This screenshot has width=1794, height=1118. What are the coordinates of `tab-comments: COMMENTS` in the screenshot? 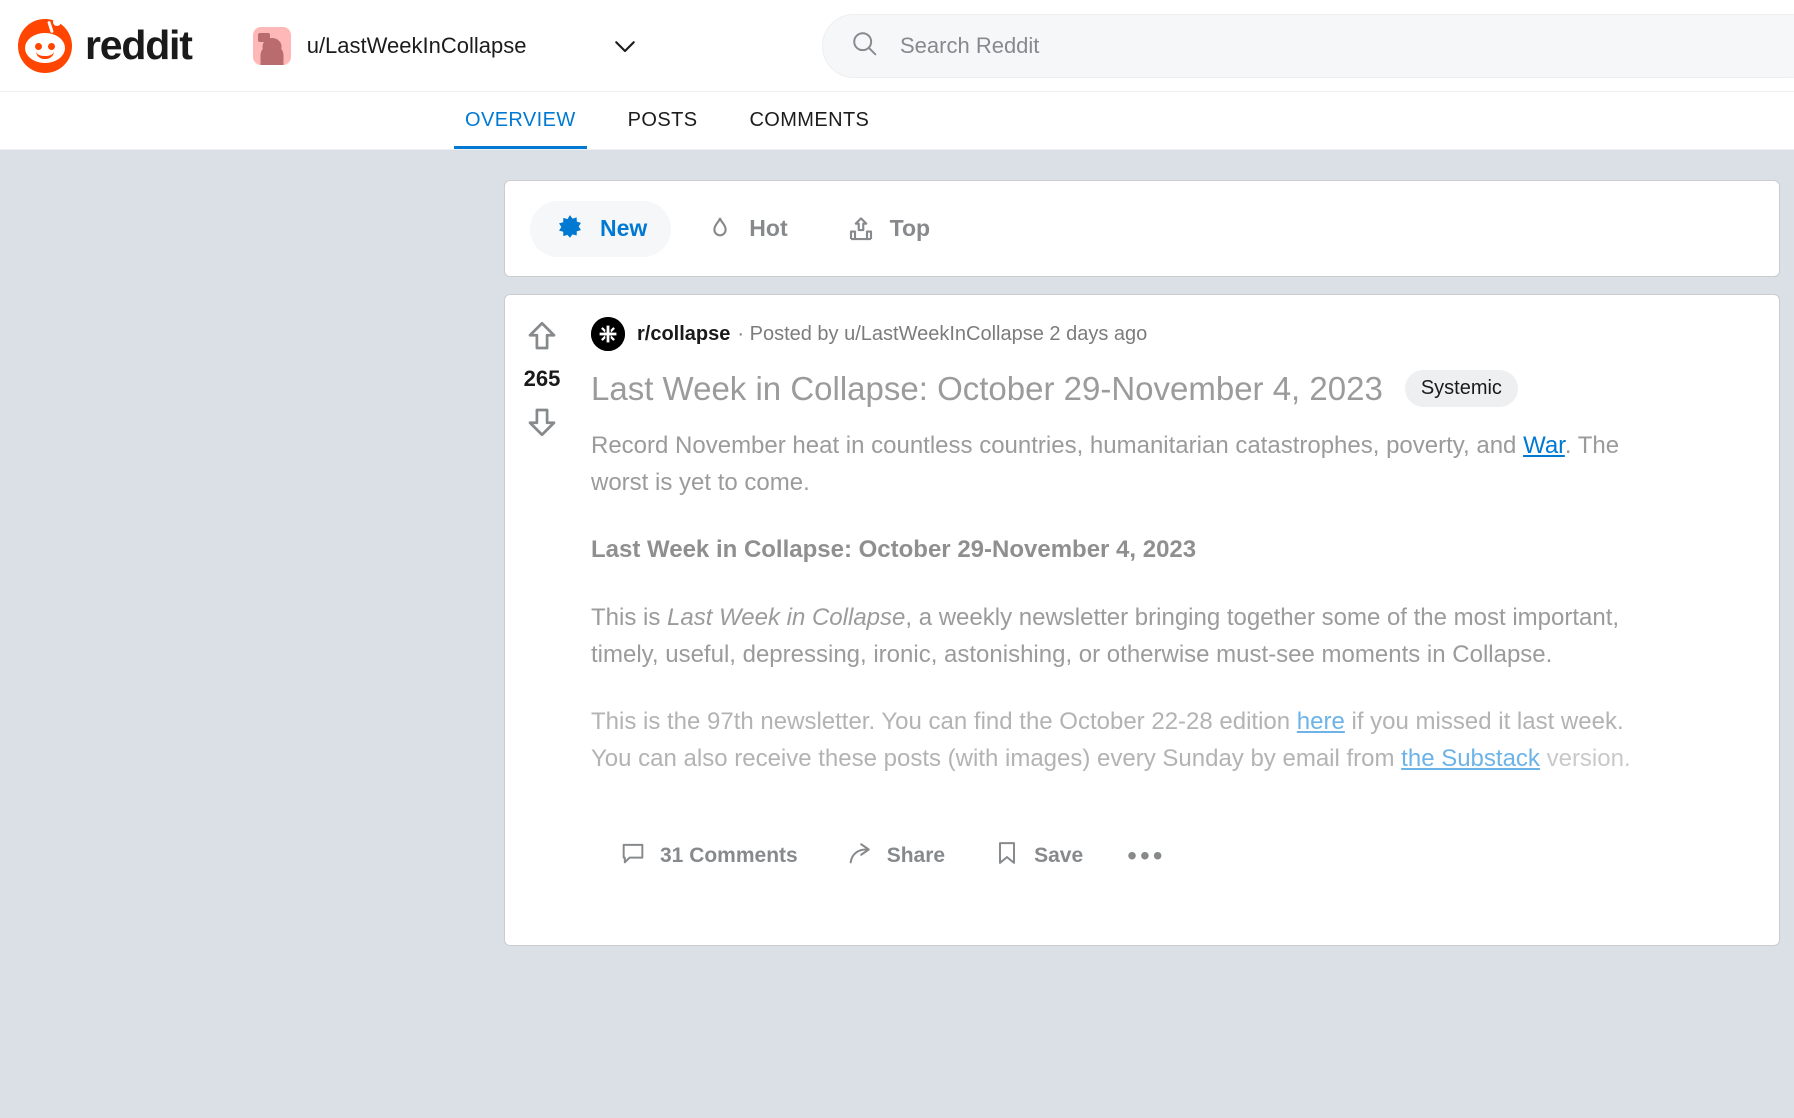 It's located at (809, 120).